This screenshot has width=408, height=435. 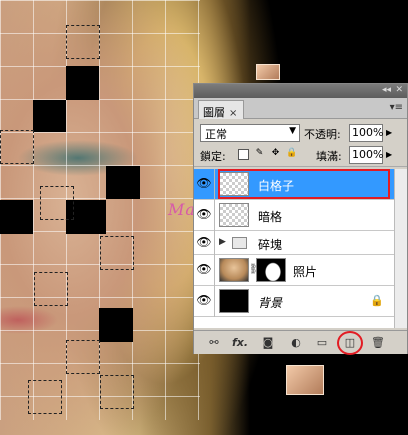 What do you see at coordinates (233, 113) in the screenshot?
I see `tab-close-icon: ×` at bounding box center [233, 113].